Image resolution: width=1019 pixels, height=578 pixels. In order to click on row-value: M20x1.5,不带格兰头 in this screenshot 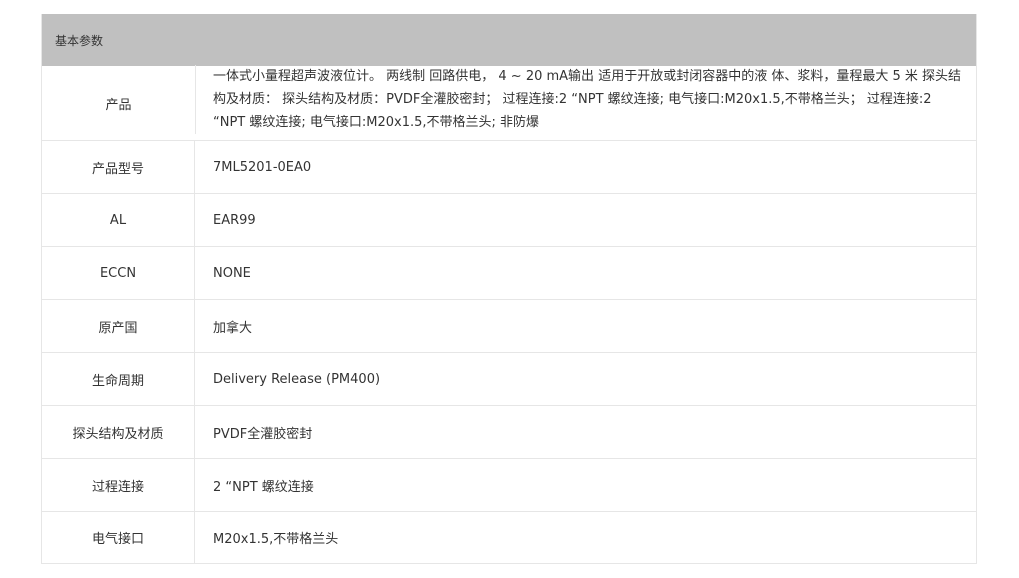, I will do `click(276, 539)`.